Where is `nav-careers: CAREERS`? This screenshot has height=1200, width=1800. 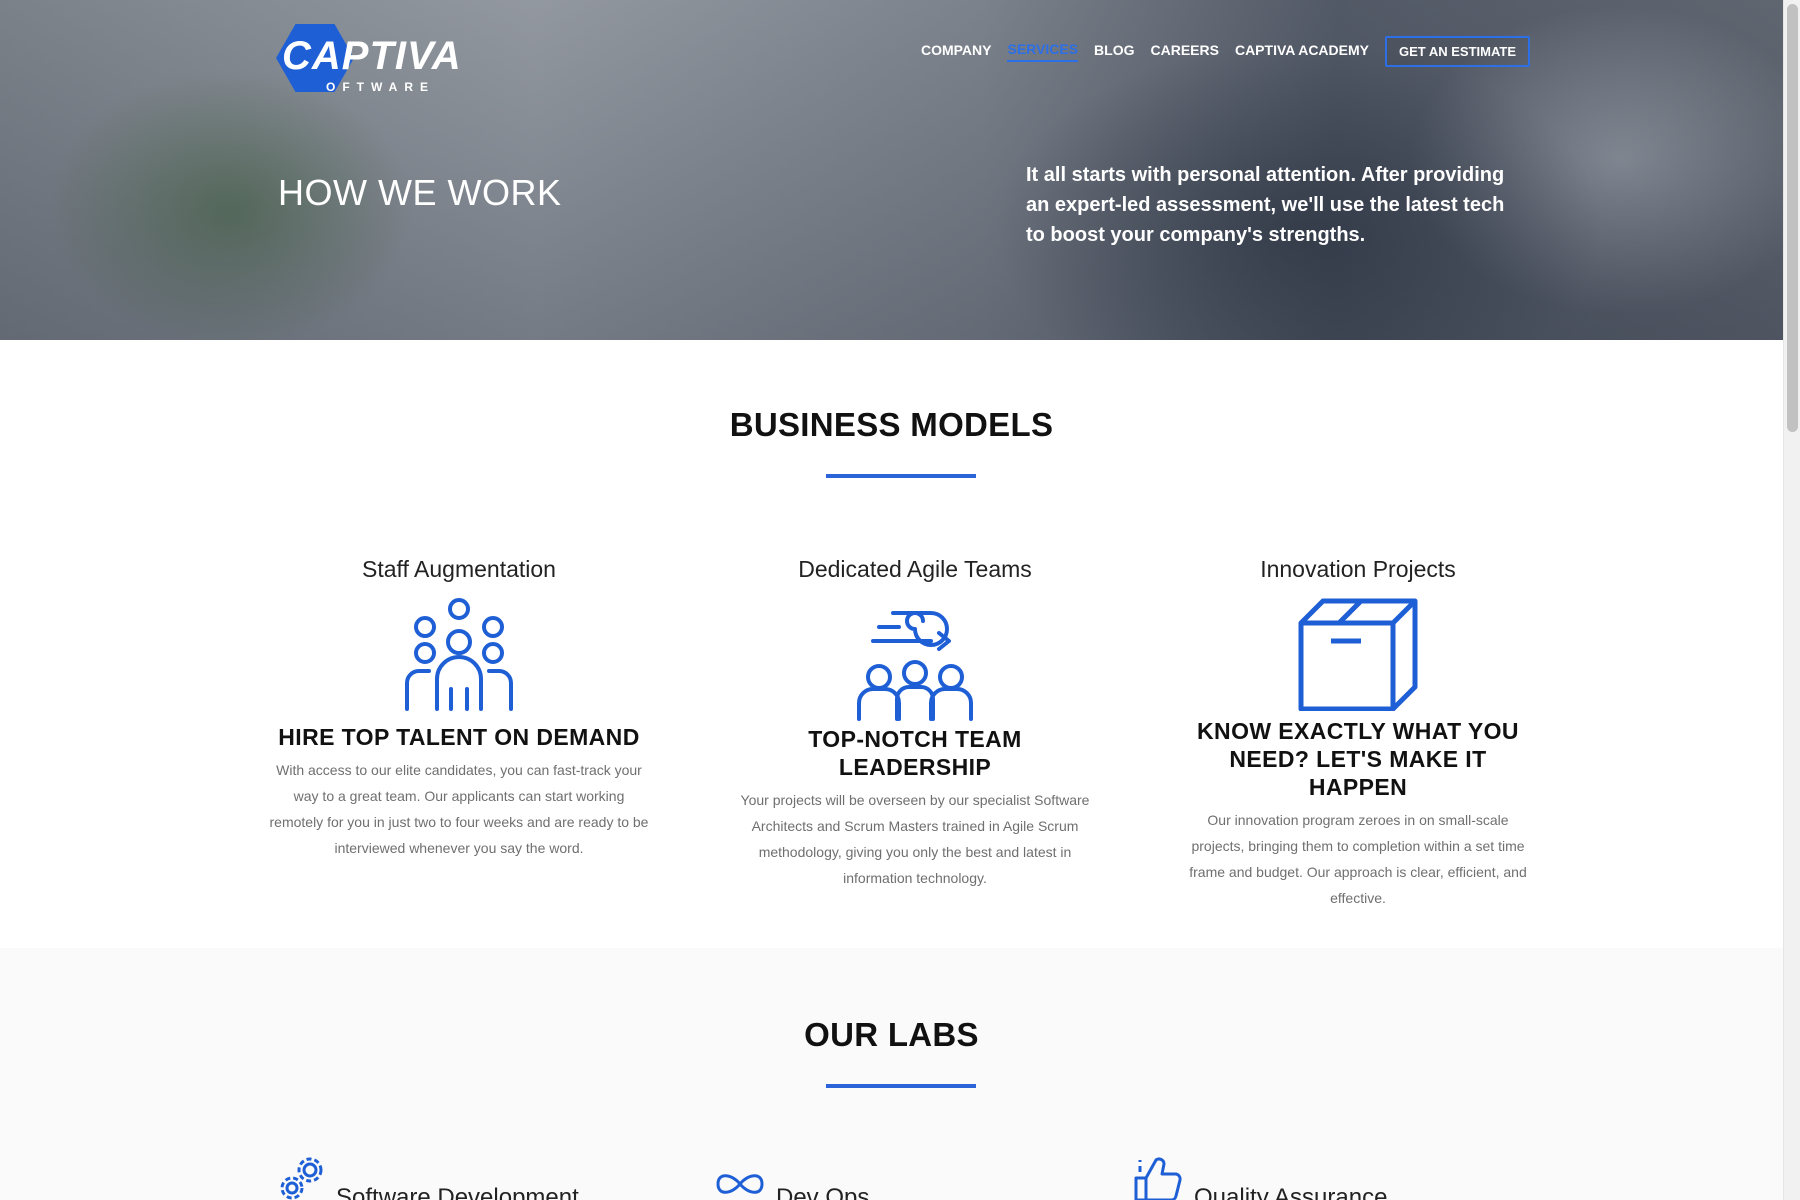 nav-careers: CAREERS is located at coordinates (1184, 51).